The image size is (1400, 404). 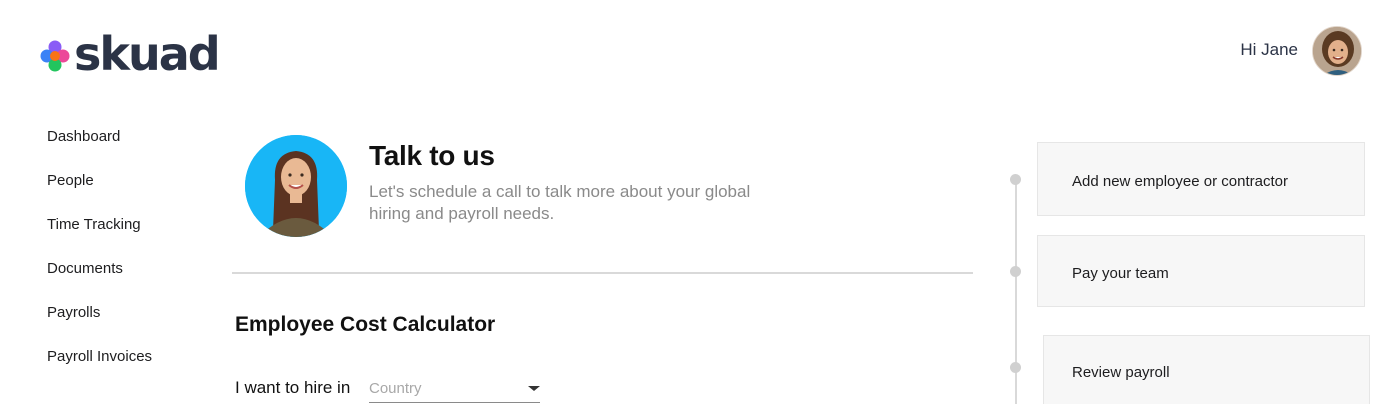 What do you see at coordinates (602, 273) in the screenshot?
I see `section-divider` at bounding box center [602, 273].